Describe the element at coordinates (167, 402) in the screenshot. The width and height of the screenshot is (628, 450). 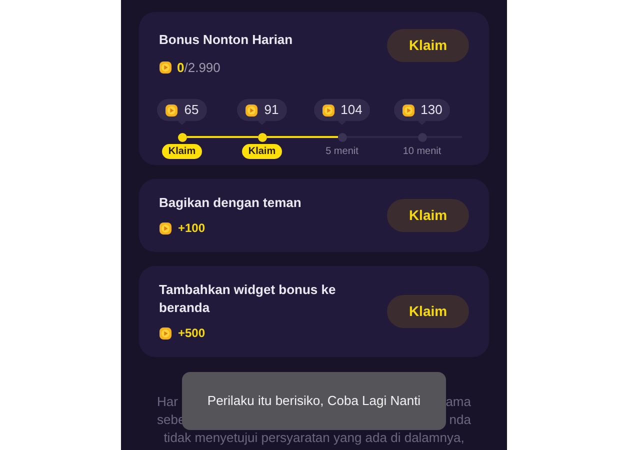
I see `terms-text: Har` at that location.